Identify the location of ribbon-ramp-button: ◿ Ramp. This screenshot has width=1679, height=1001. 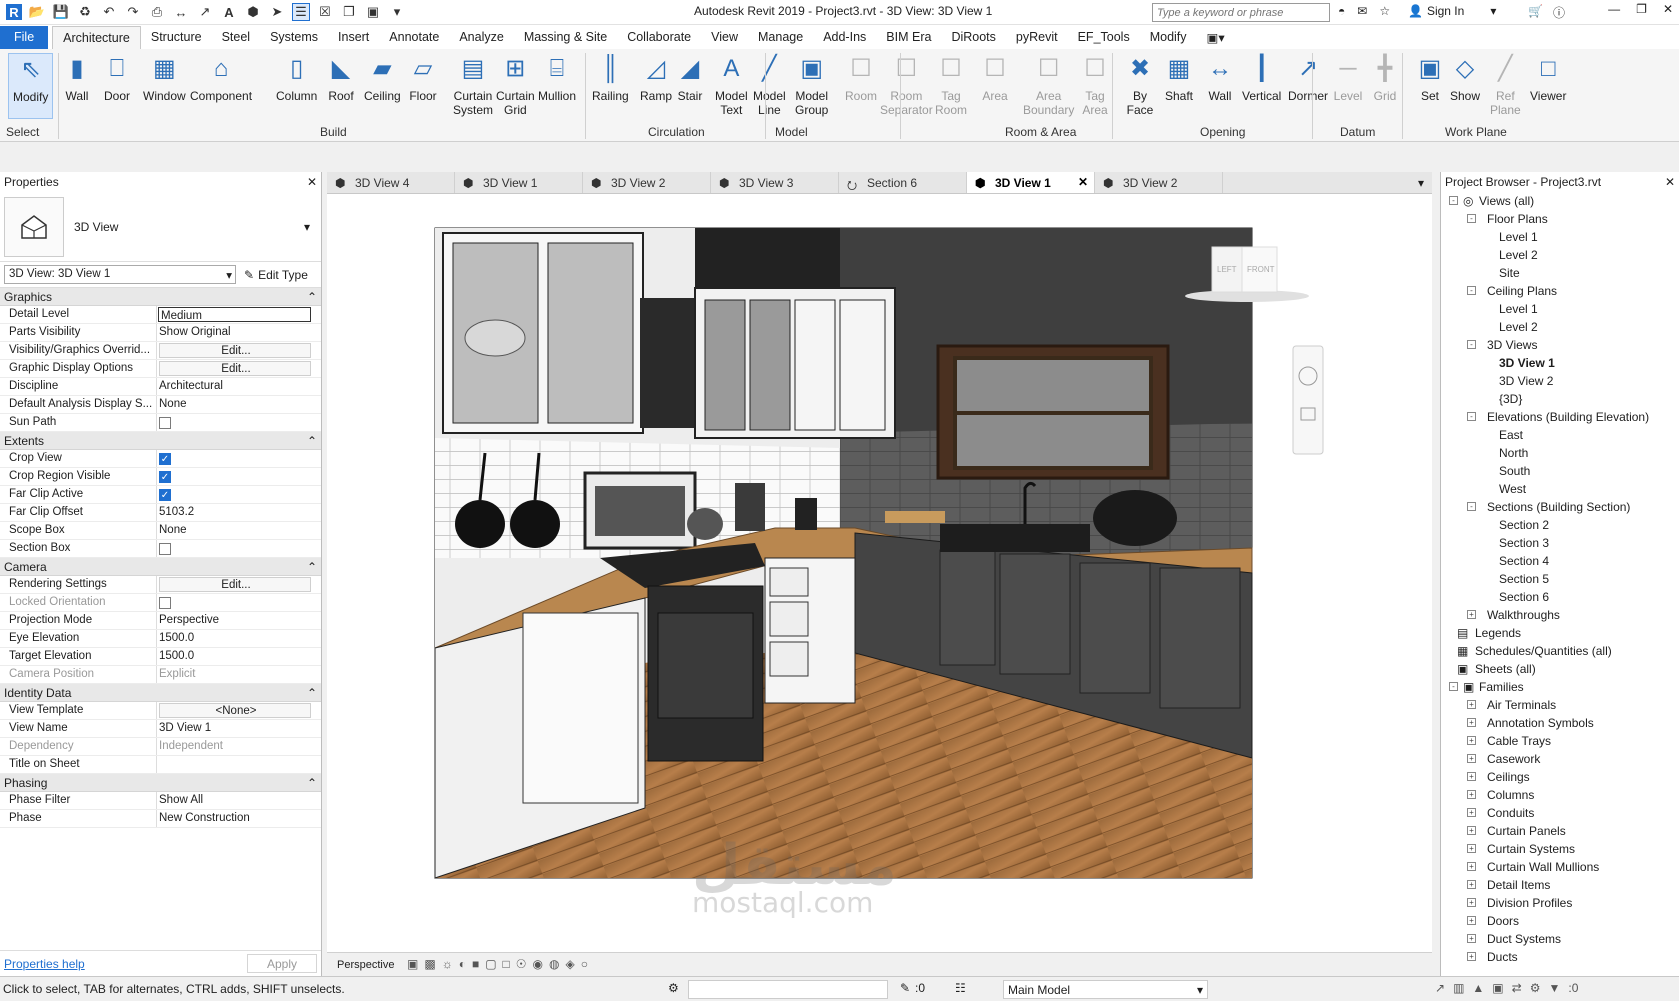
(656, 78).